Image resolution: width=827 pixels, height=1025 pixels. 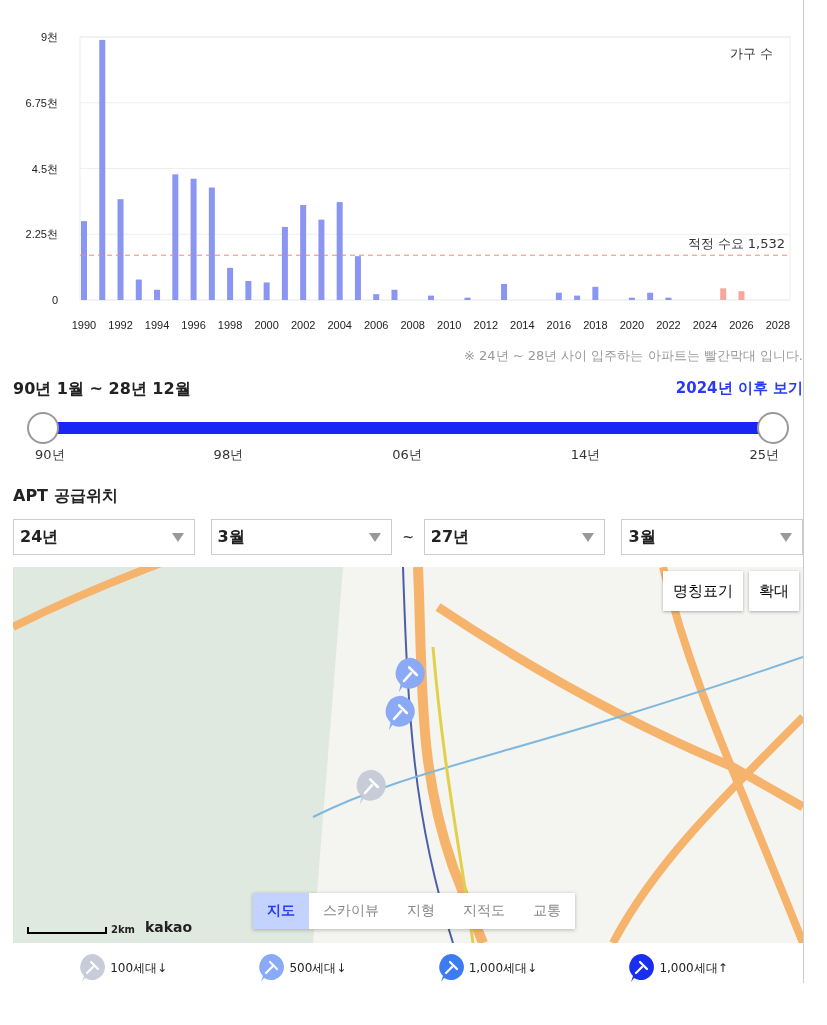 What do you see at coordinates (281, 911) in the screenshot?
I see `map-type-tab: 지도` at bounding box center [281, 911].